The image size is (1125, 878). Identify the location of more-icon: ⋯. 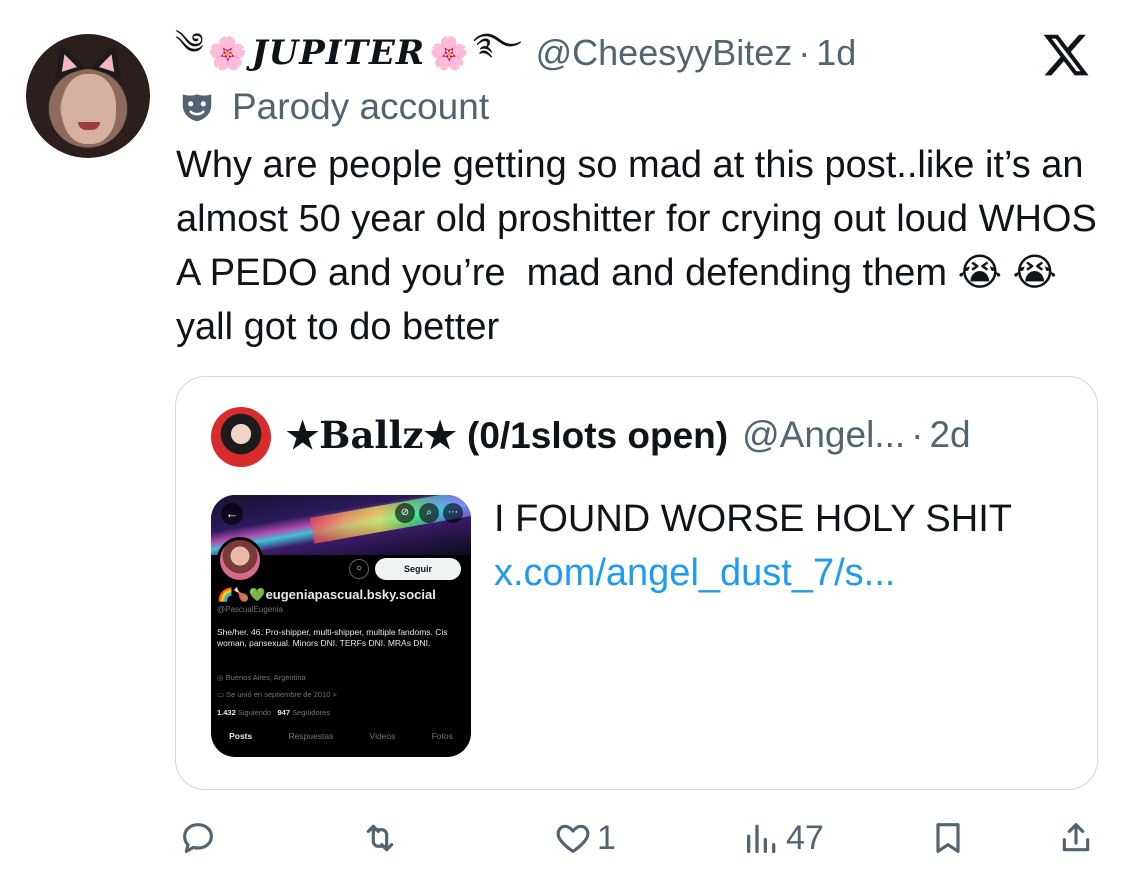
(453, 513).